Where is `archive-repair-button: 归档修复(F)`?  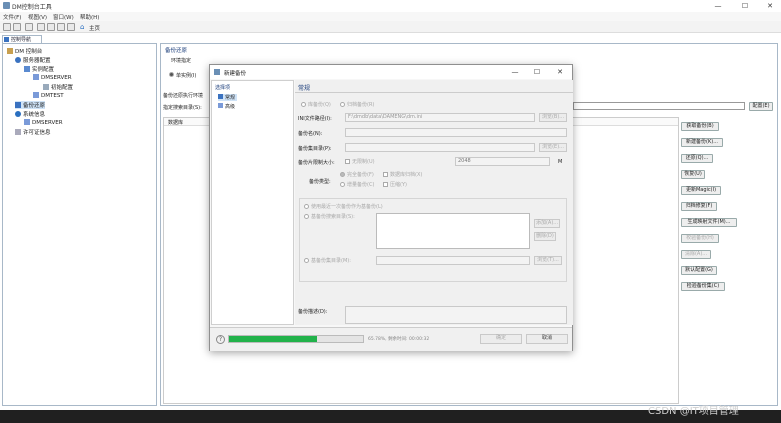 archive-repair-button: 归档修复(F) is located at coordinates (699, 206).